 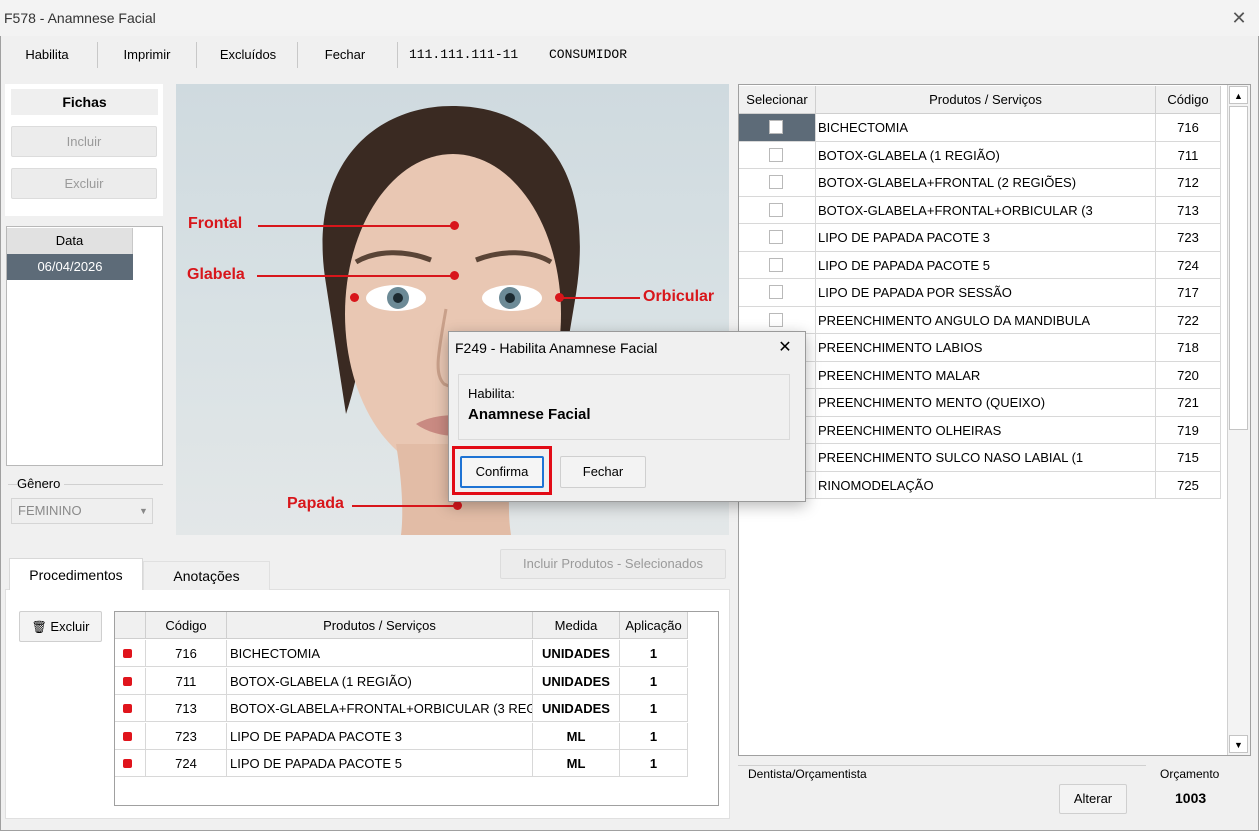 What do you see at coordinates (986, 210) in the screenshot?
I see `produto-nome: BOTOX-GLABELA+FRONTAL+ORBICULAR (3` at bounding box center [986, 210].